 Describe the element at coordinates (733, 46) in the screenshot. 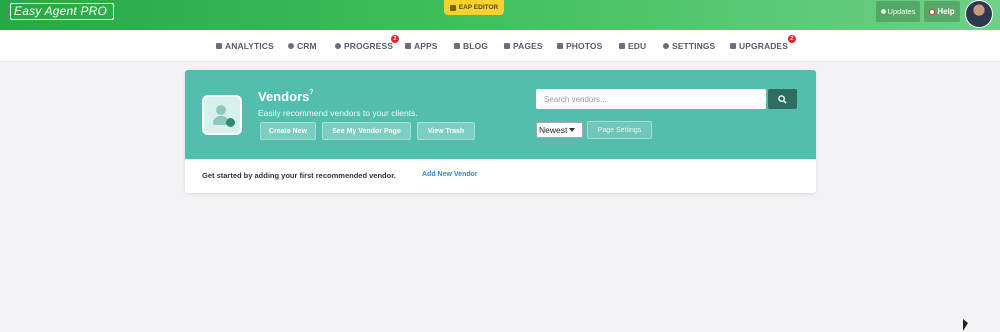

I see `upgrades-icon` at that location.